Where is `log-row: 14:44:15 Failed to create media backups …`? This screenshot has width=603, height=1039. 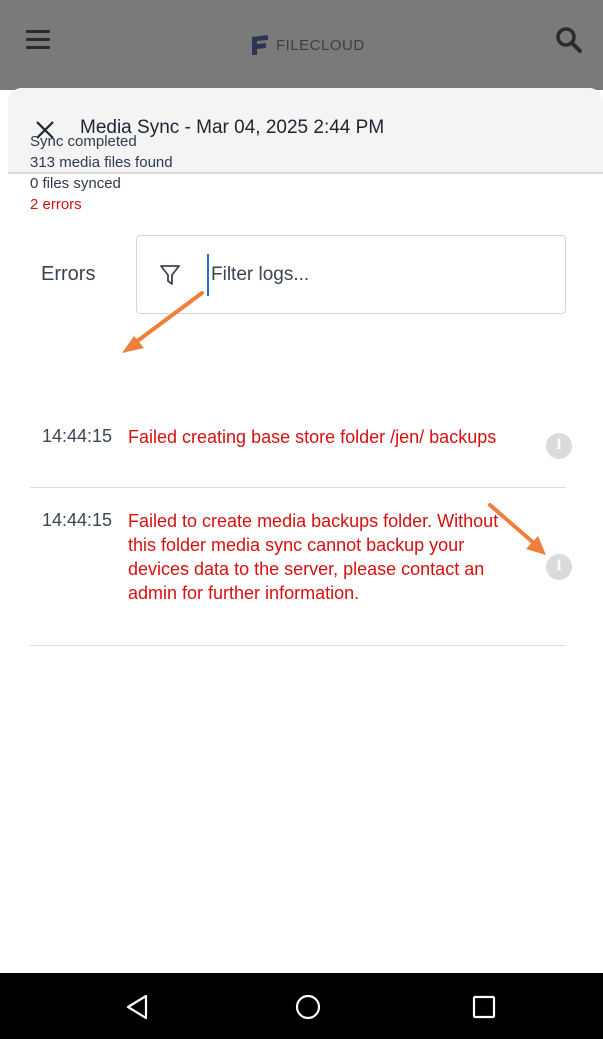
log-row: 14:44:15 Failed to create media backups … is located at coordinates (301, 567).